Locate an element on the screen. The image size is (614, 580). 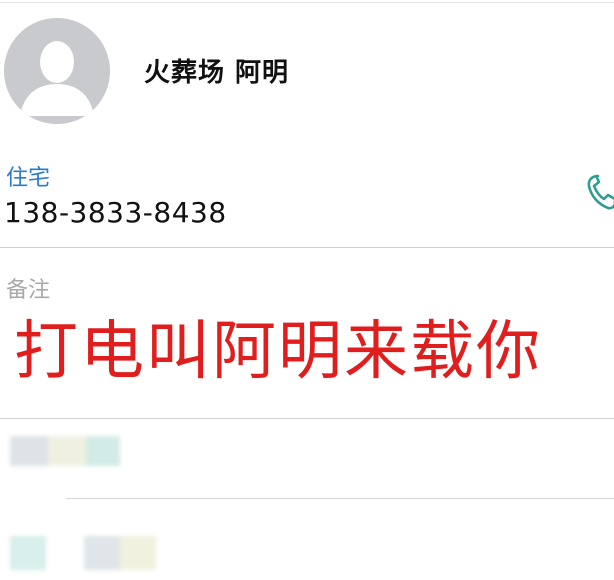
contact-name: 火葬场 阿明 is located at coordinates (217, 73).